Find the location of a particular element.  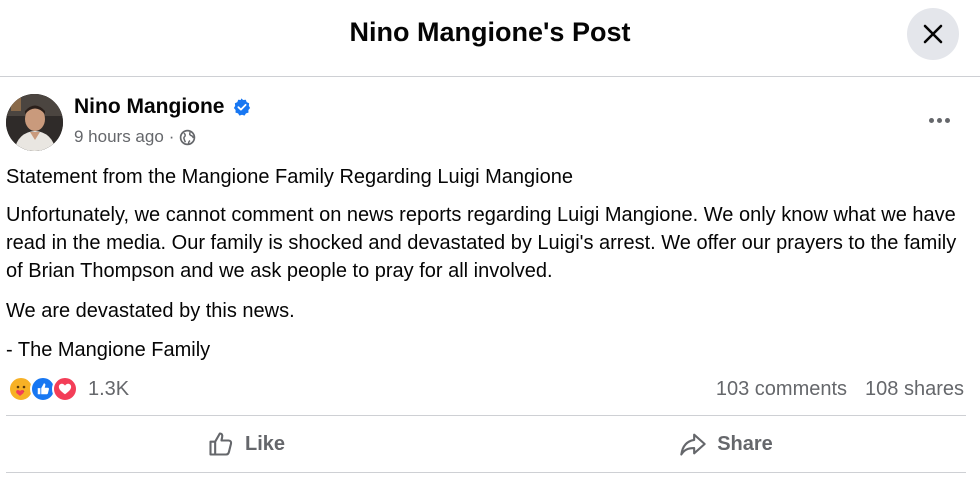

post-meta: 9 hours ago · is located at coordinates (135, 137).